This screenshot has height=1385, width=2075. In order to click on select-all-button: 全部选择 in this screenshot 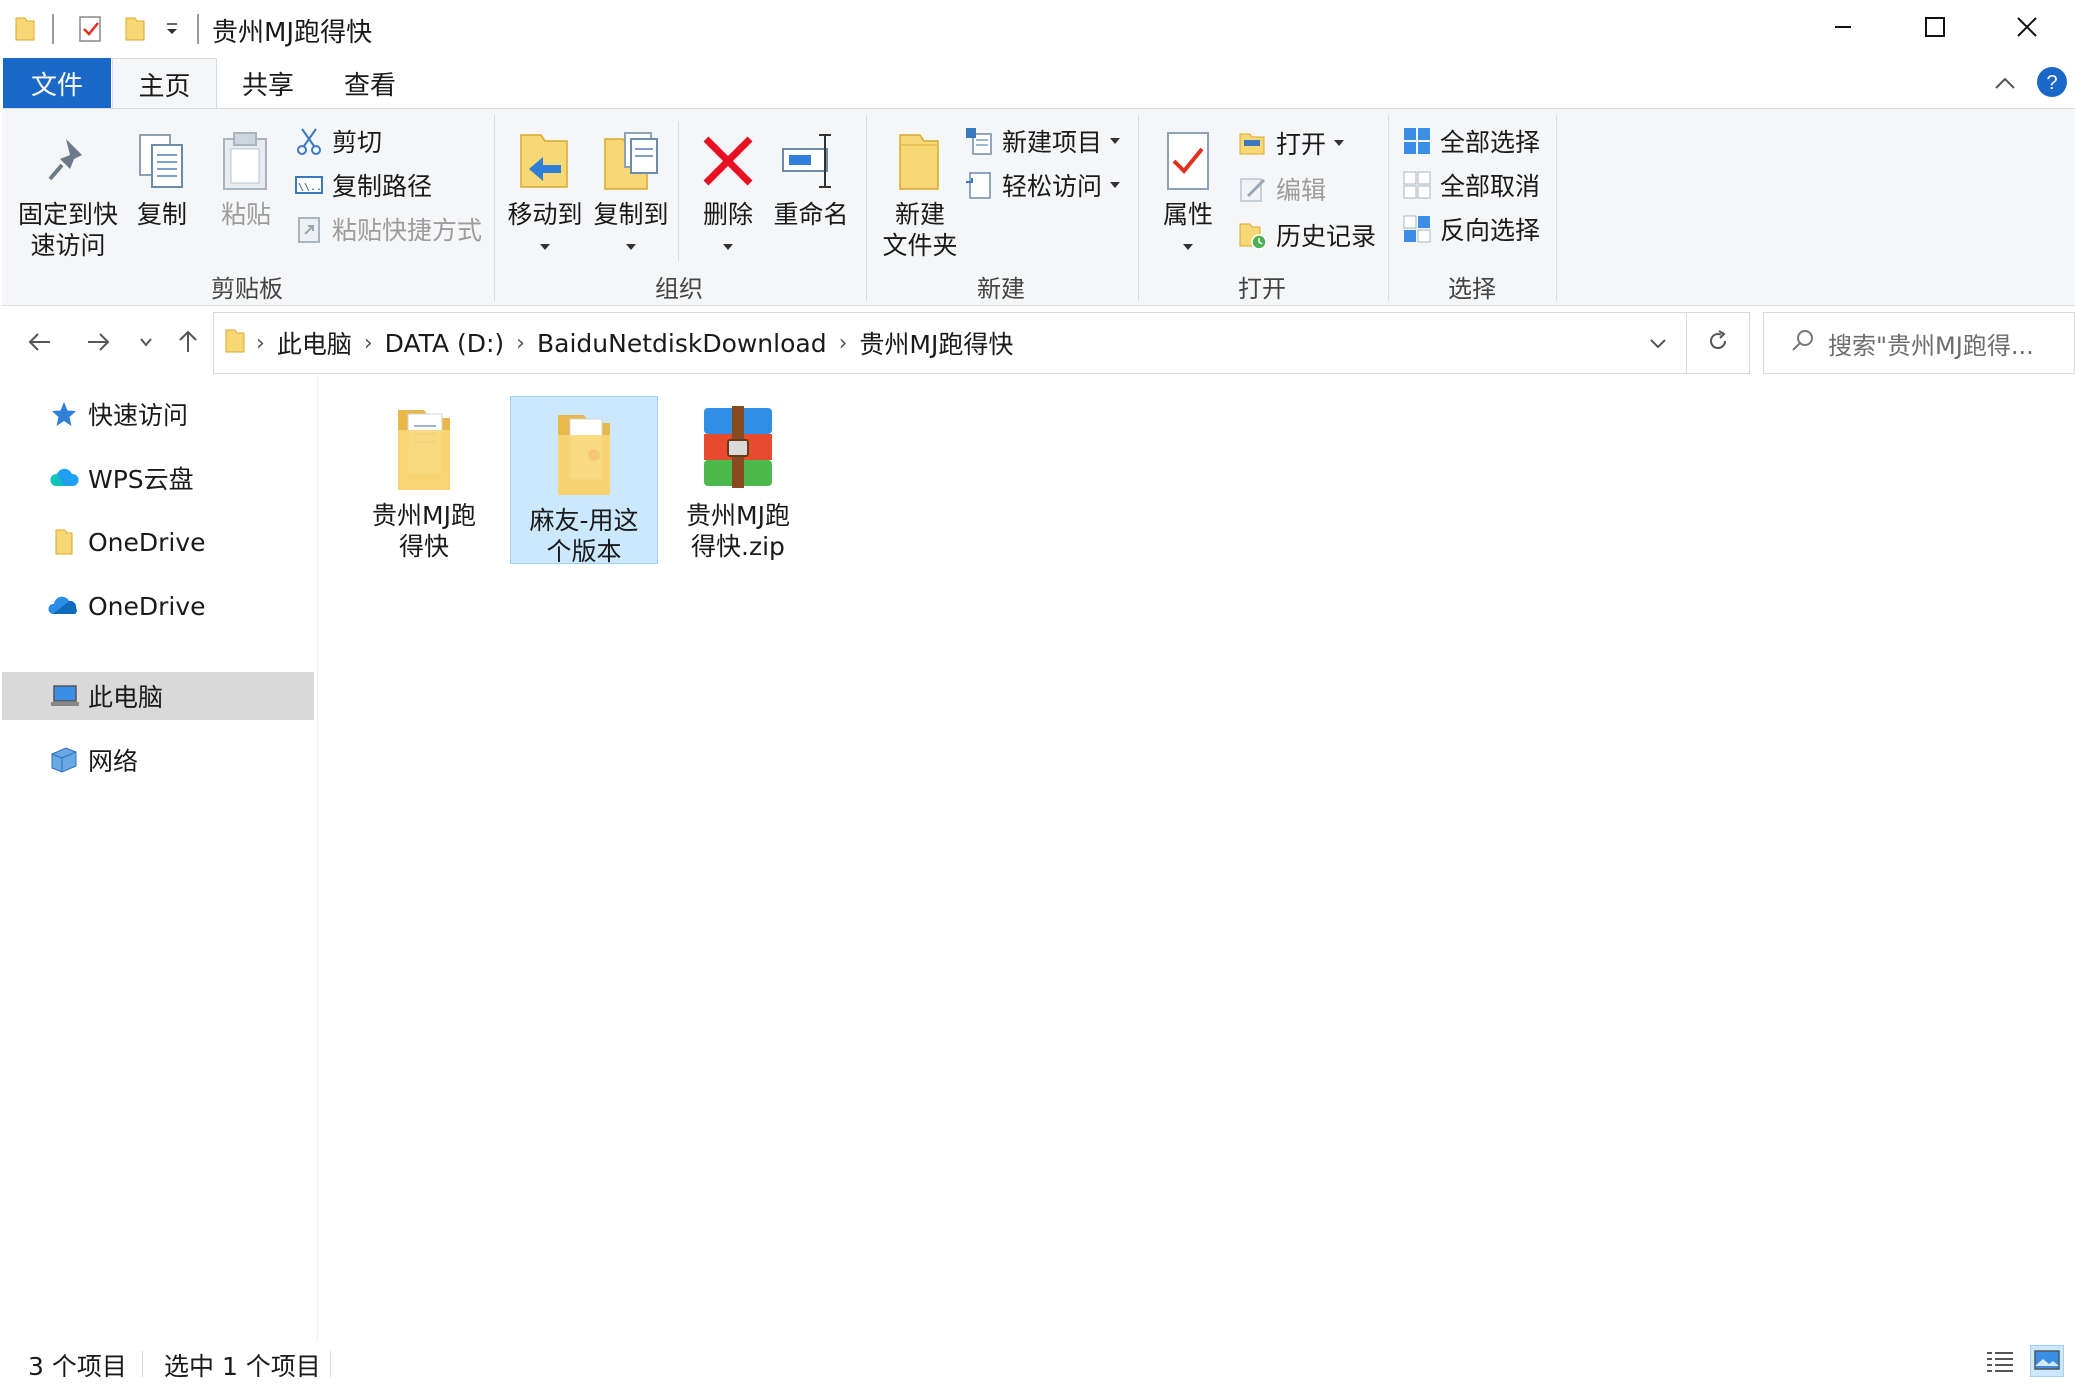, I will do `click(1471, 141)`.